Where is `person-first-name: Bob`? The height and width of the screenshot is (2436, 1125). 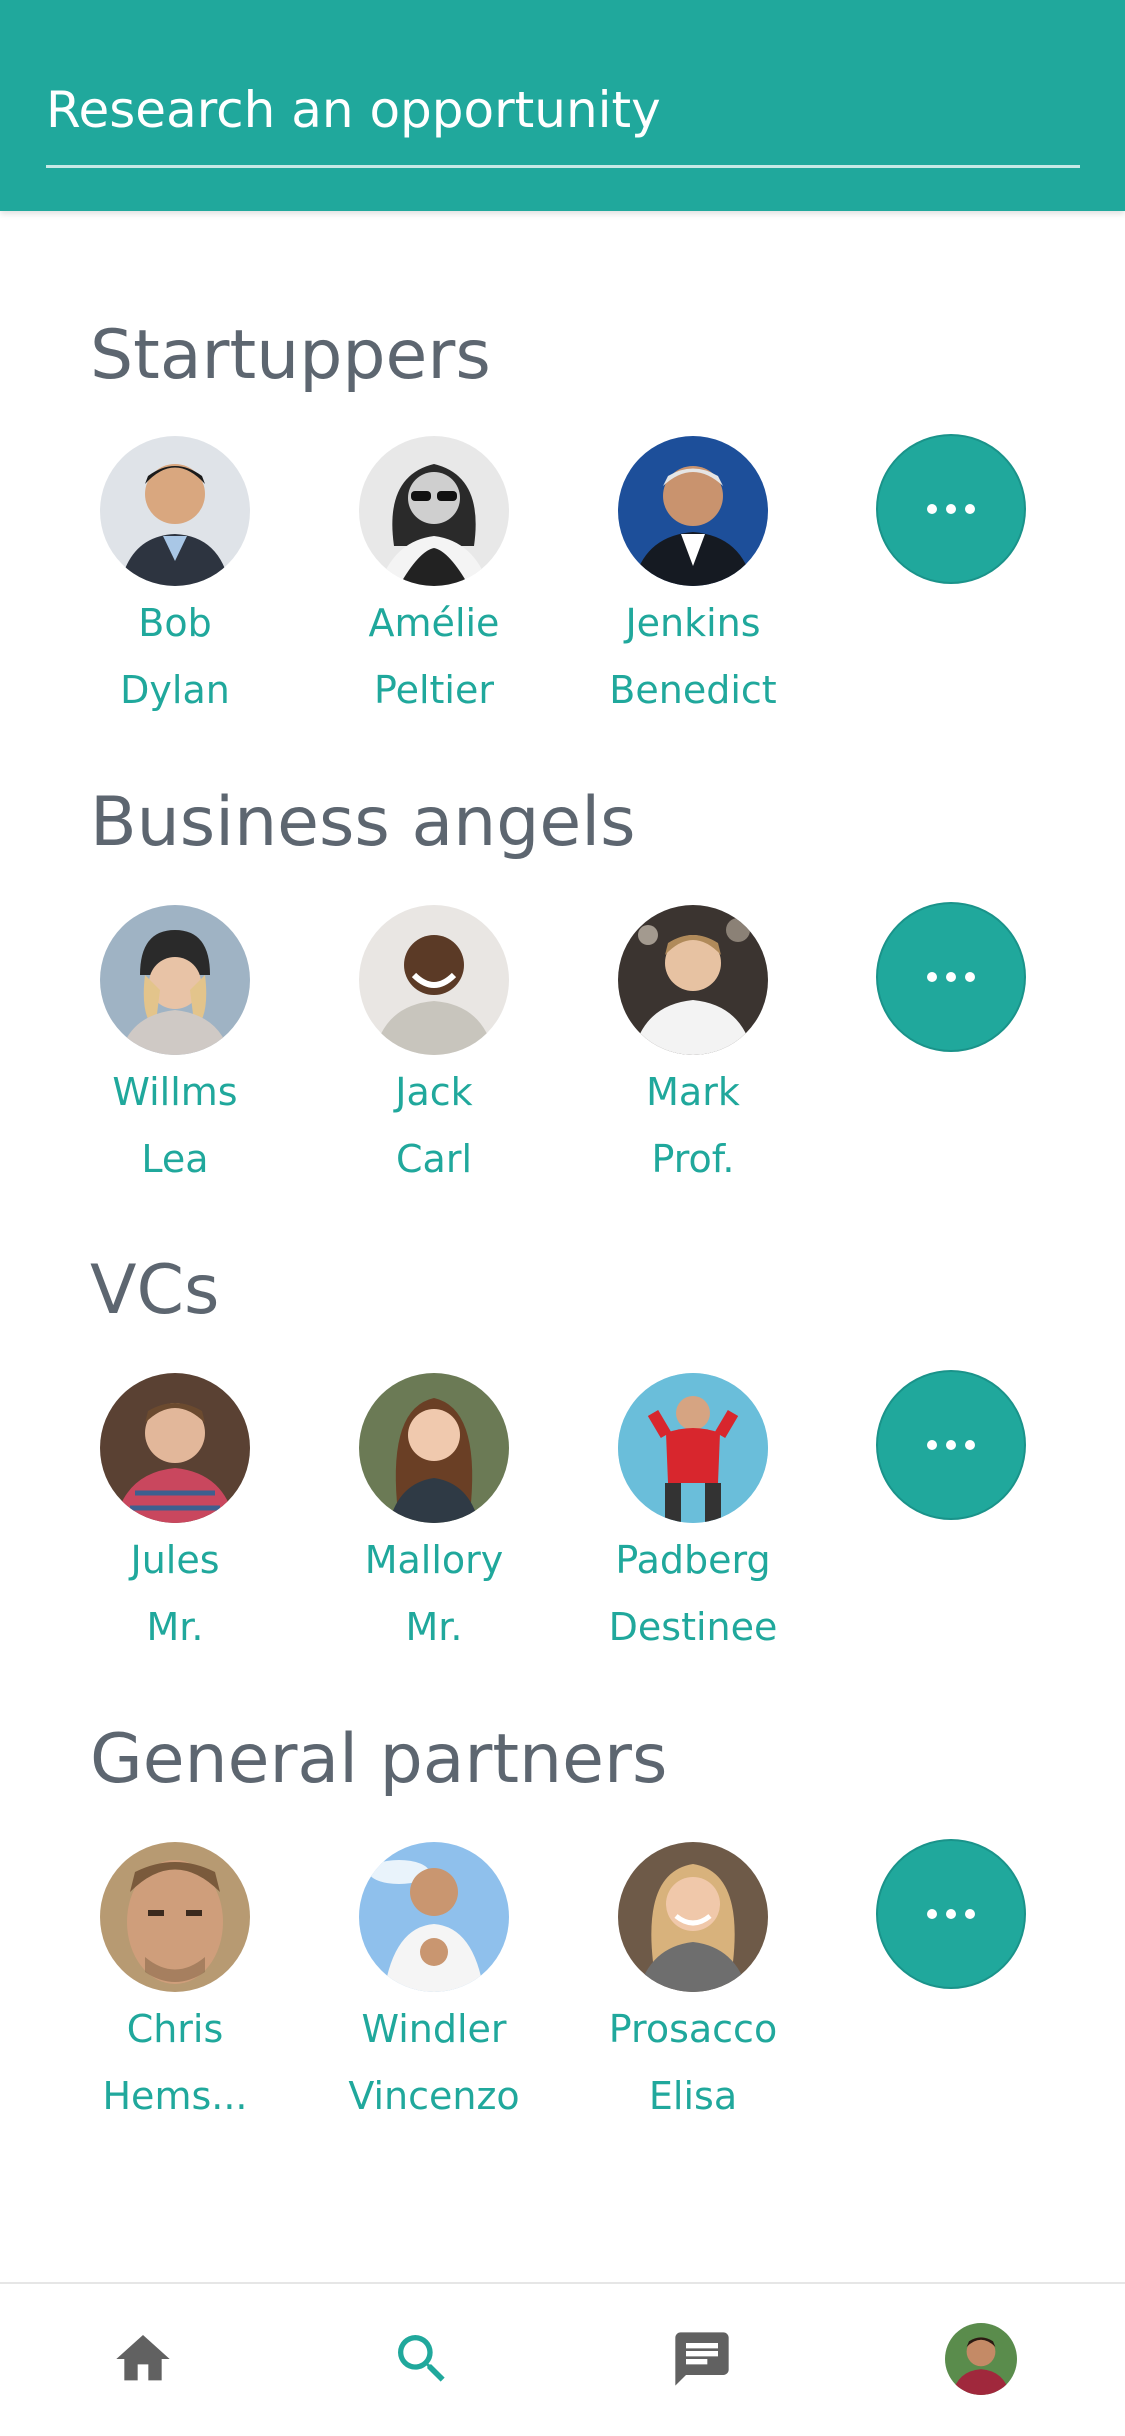 person-first-name: Bob is located at coordinates (175, 623).